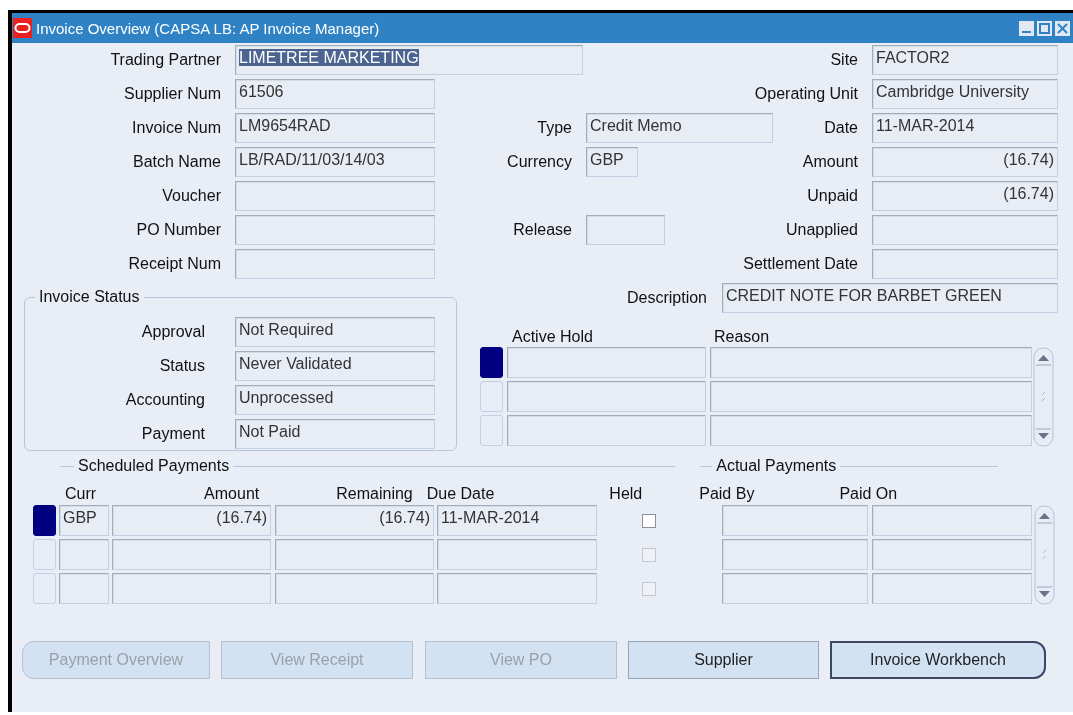 This screenshot has width=1073, height=715. Describe the element at coordinates (723, 660) in the screenshot. I see `button: Supplier` at that location.